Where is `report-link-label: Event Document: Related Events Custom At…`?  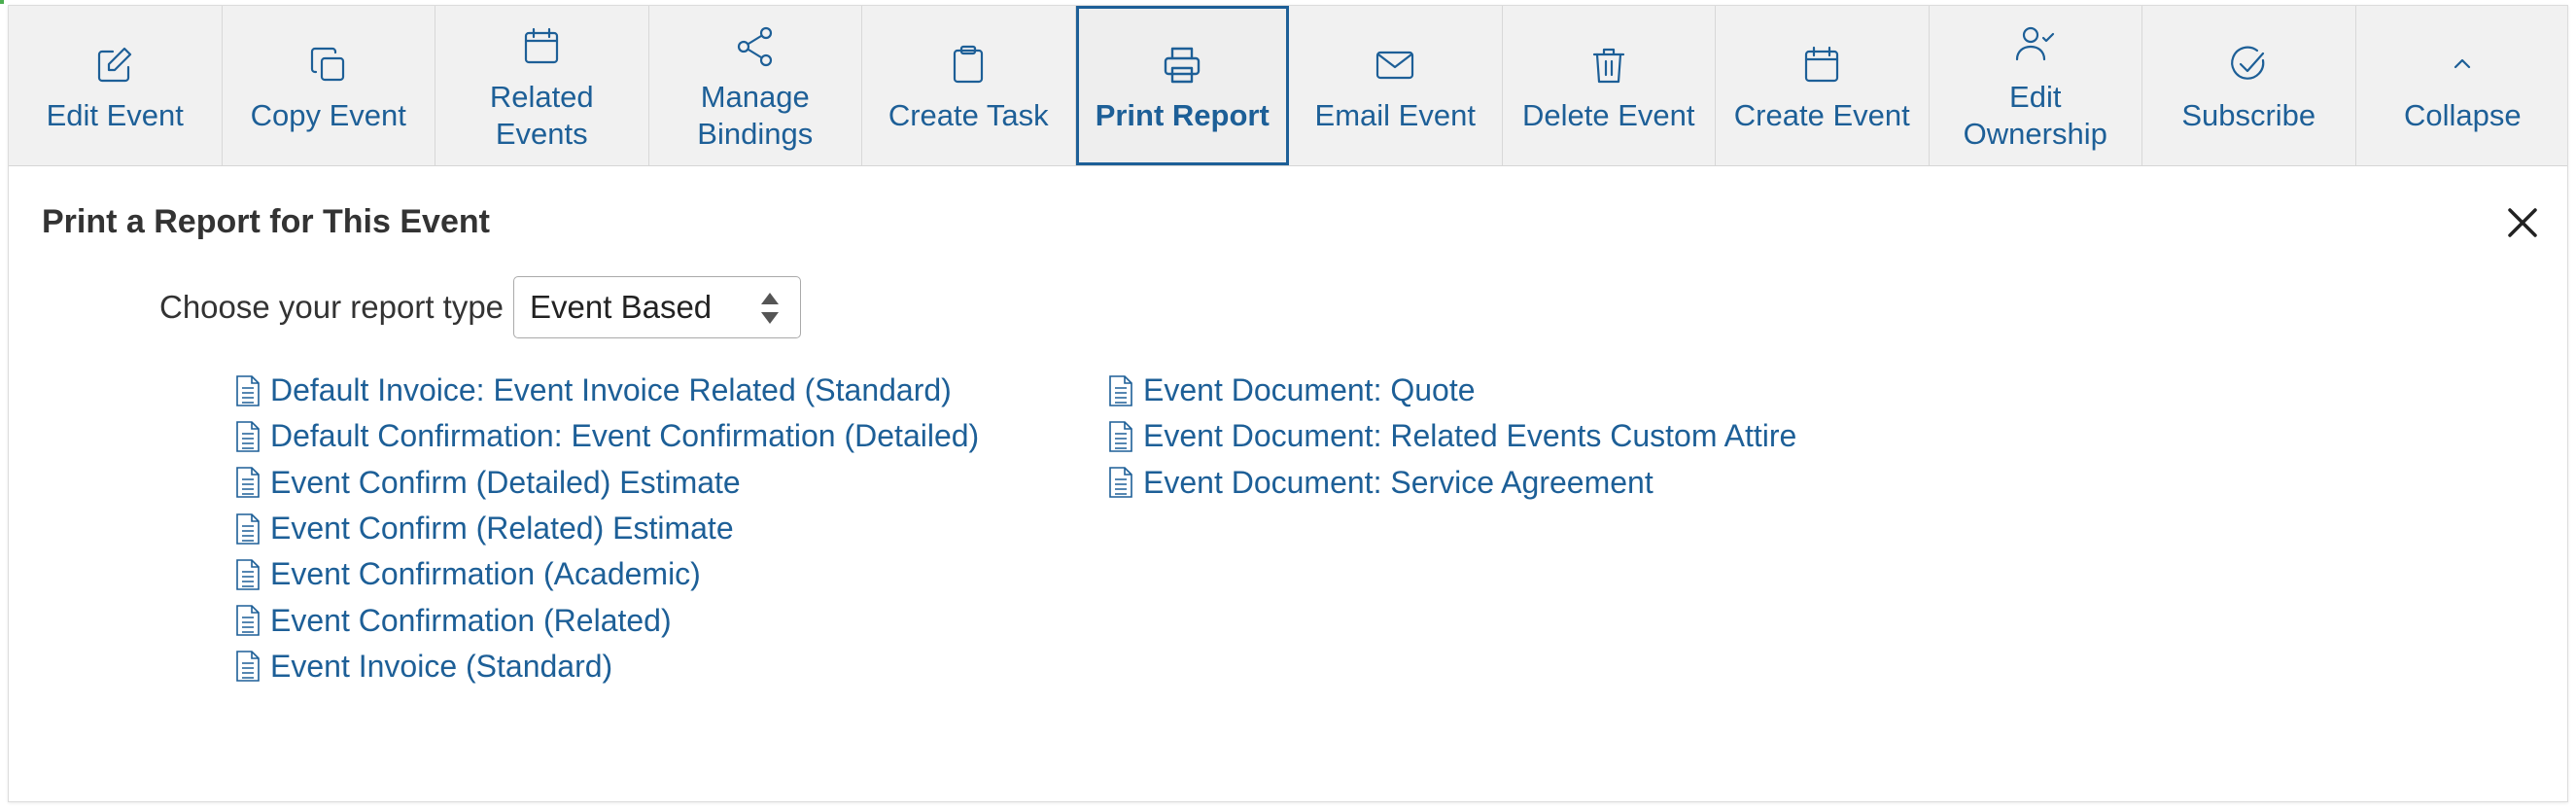 report-link-label: Event Document: Related Events Custom At… is located at coordinates (1470, 436).